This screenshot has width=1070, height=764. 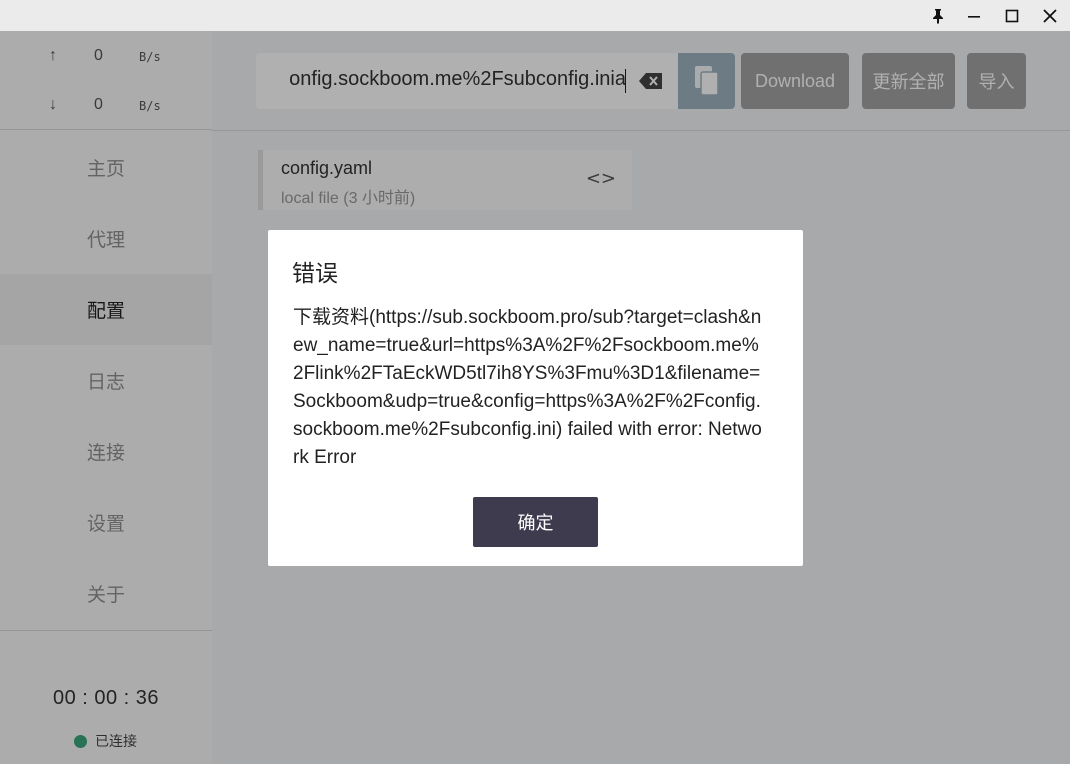 I want to click on pin-icon, so click(x=938, y=15).